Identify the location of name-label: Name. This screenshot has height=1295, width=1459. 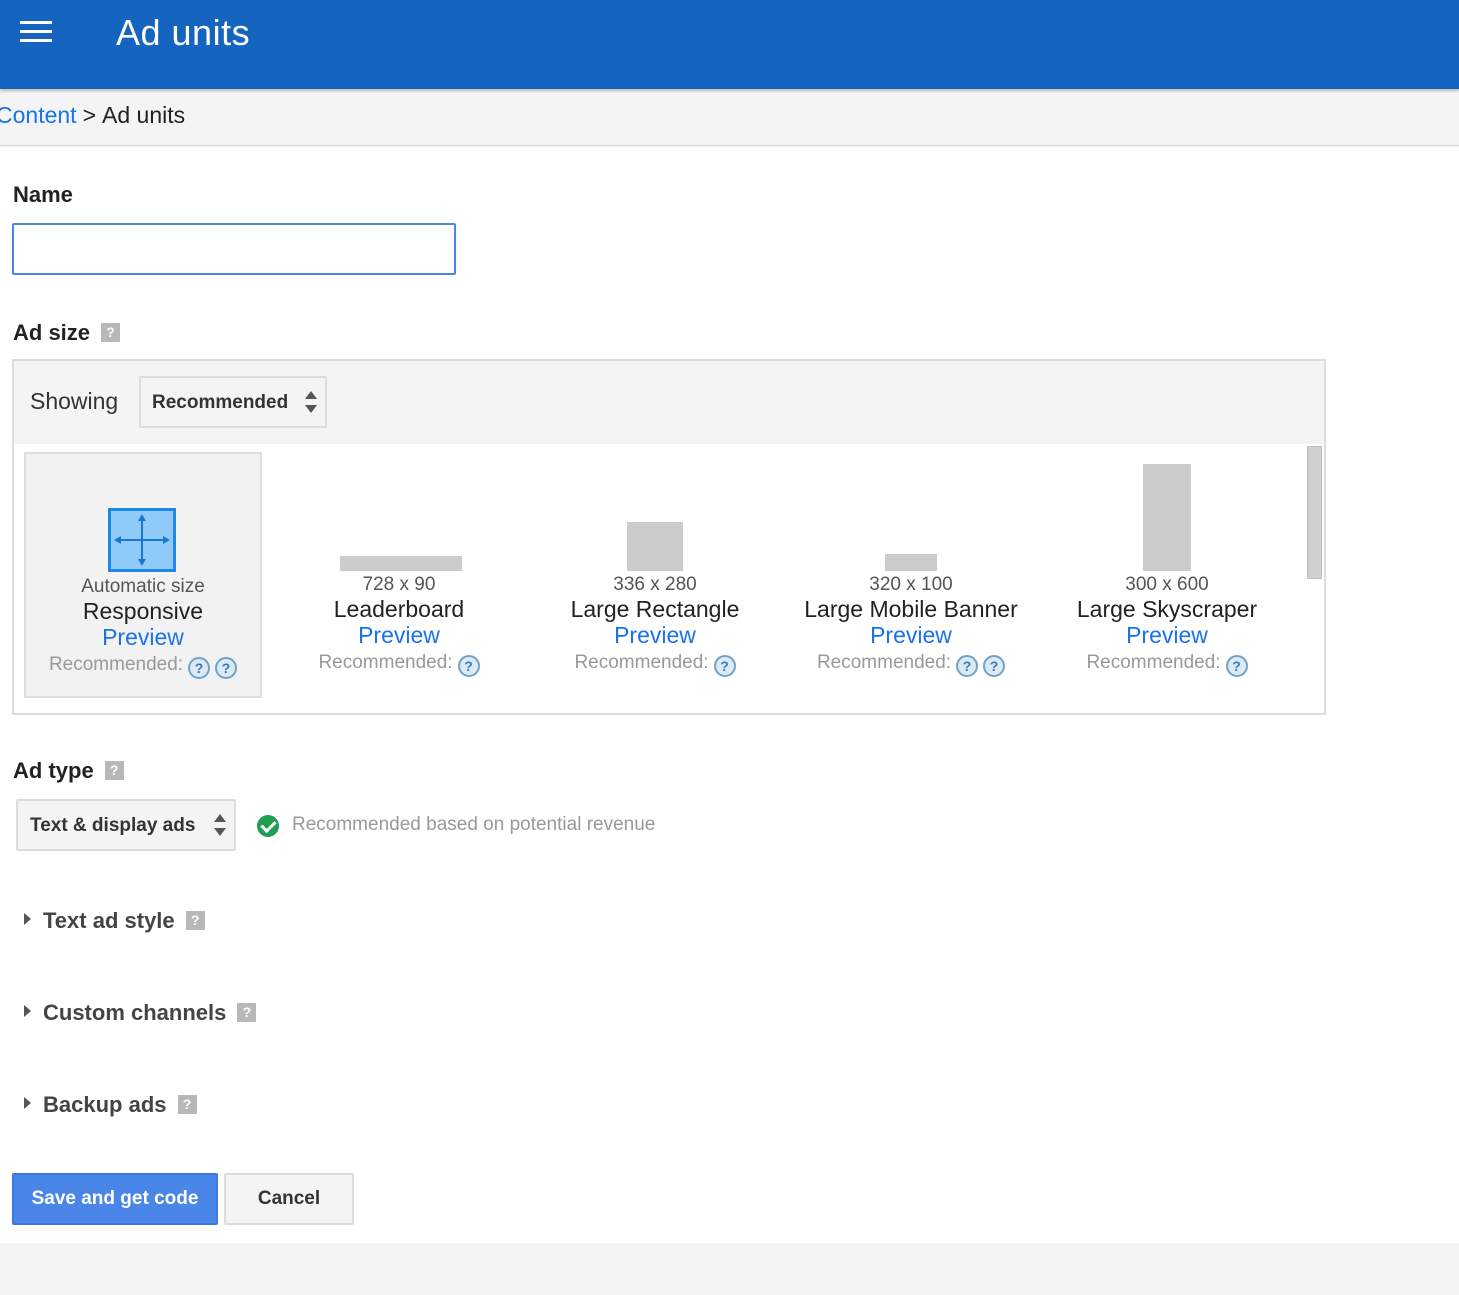
(43, 194).